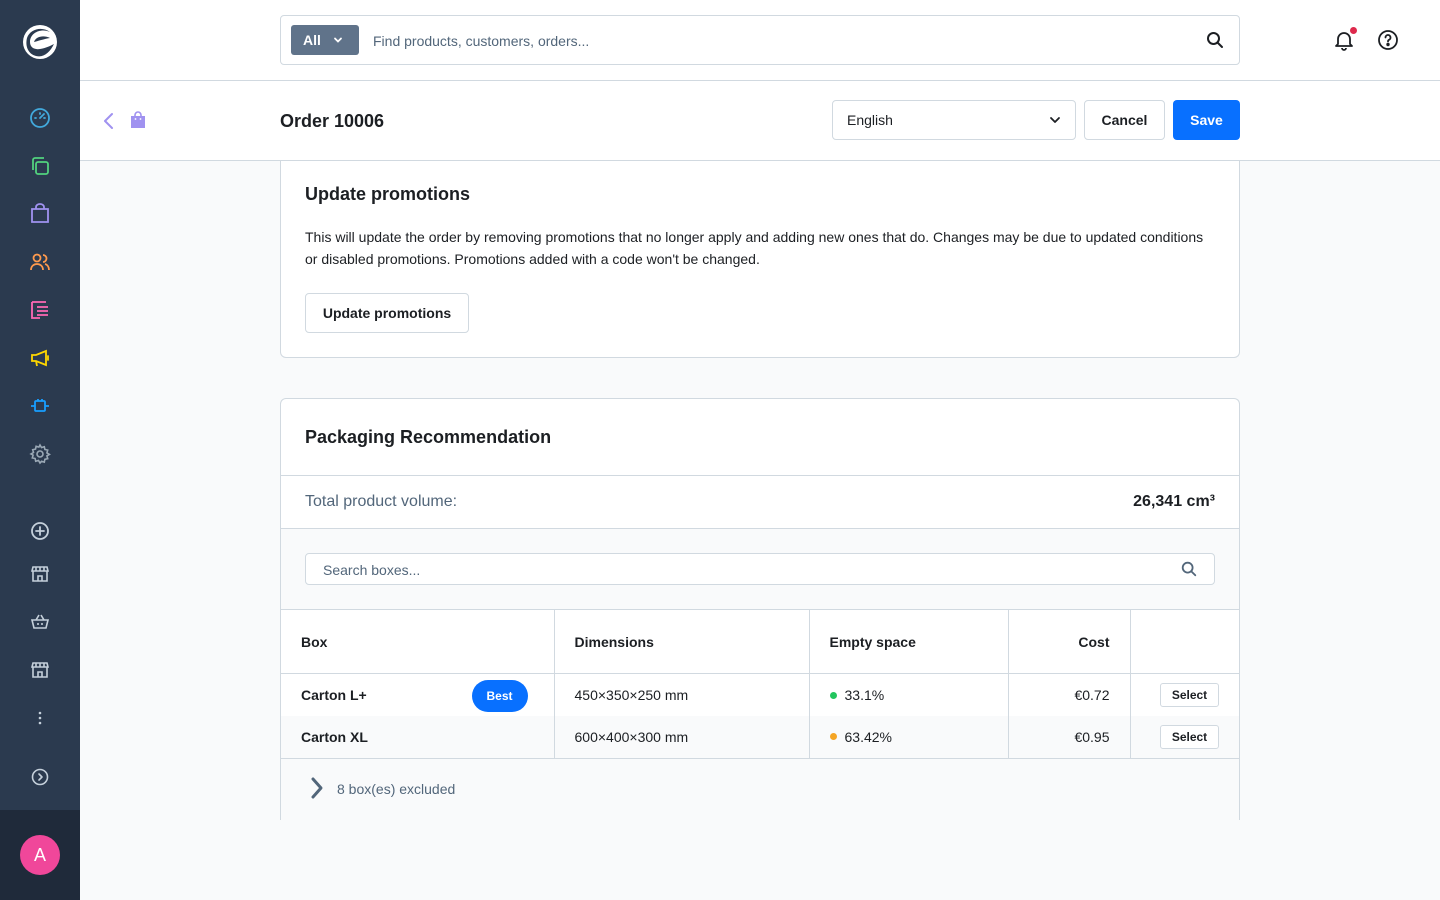 The height and width of the screenshot is (900, 1440). I want to click on save-button: Save, so click(1206, 120).